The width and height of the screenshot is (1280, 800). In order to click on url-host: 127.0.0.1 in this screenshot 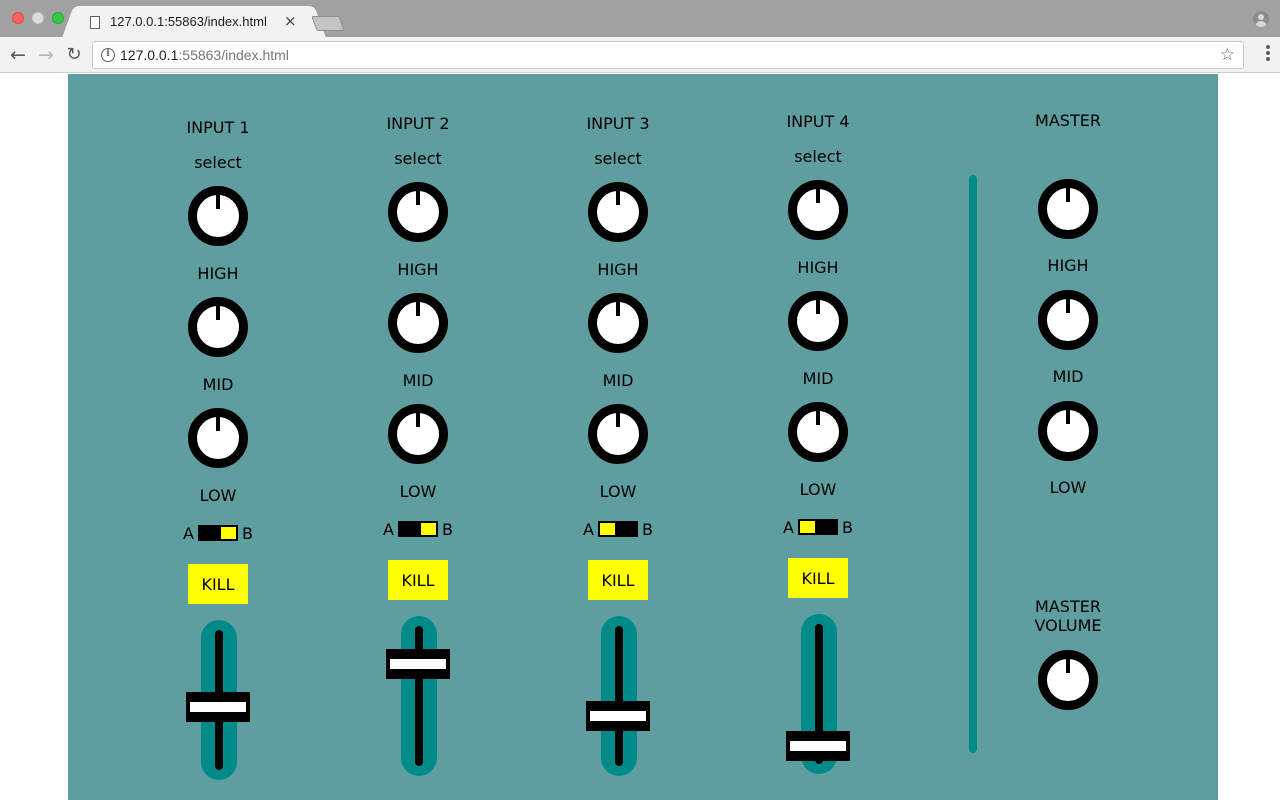, I will do `click(149, 55)`.